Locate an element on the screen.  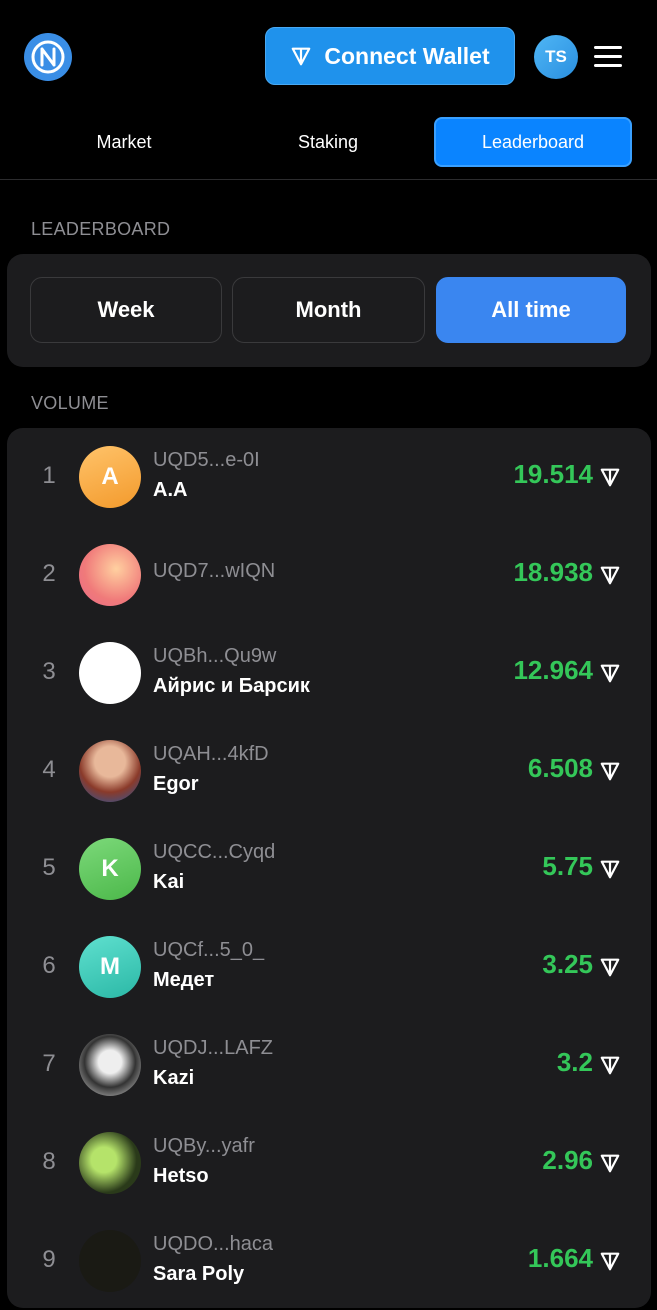
app-header: Connect Wallet TS is located at coordinates (328, 56).